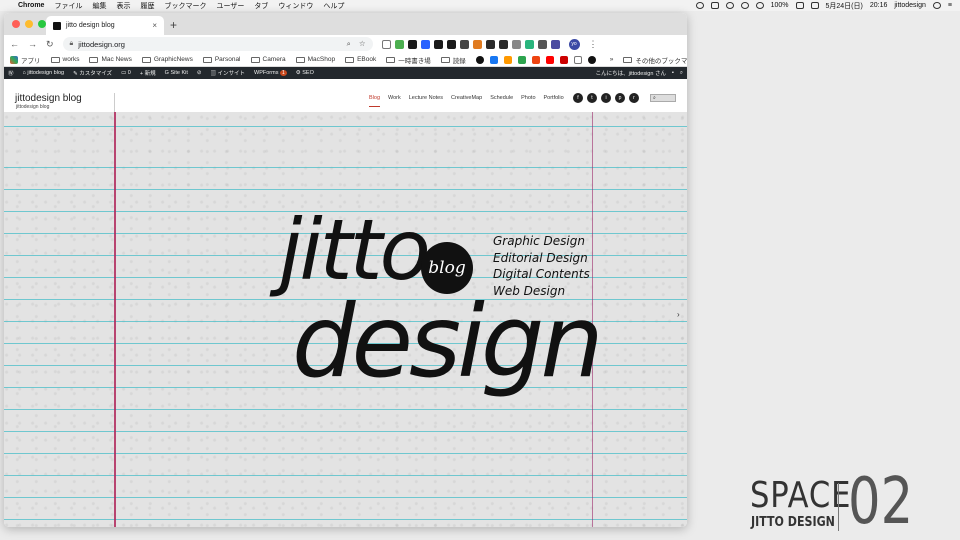 Image resolution: width=960 pixels, height=540 pixels. Describe the element at coordinates (68, 6) in the screenshot. I see `menu-file: ファイル` at that location.